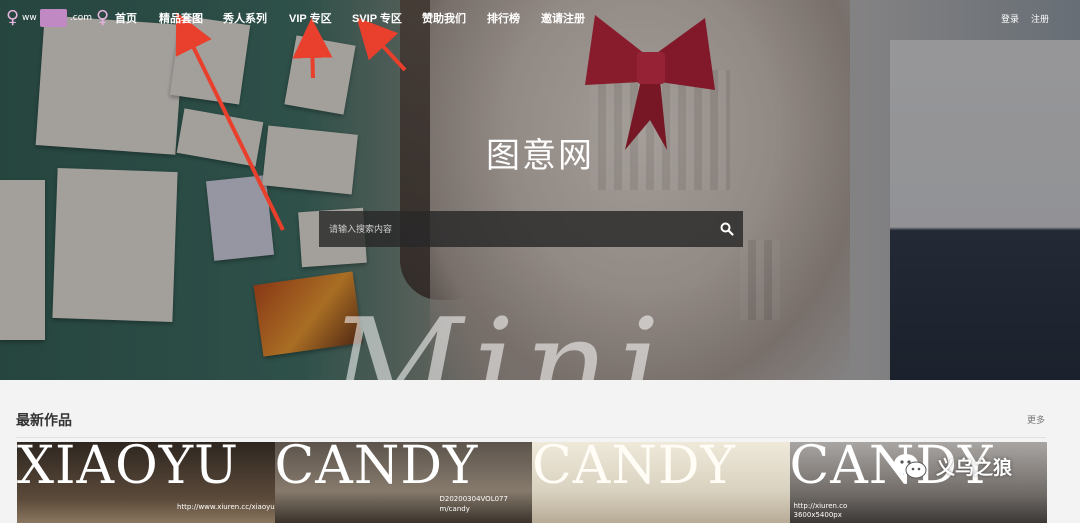  What do you see at coordinates (126, 18) in the screenshot?
I see `nav-home: 首页` at bounding box center [126, 18].